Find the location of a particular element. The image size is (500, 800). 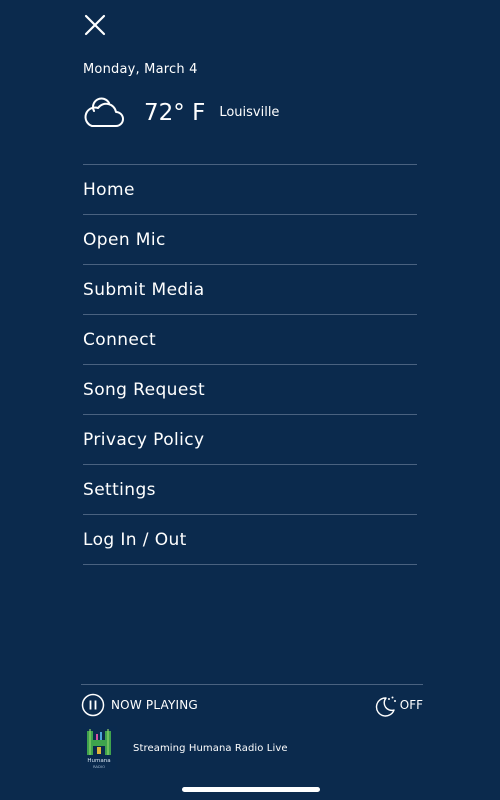

weather-widget: 72° F Louisville is located at coordinates (180, 113).